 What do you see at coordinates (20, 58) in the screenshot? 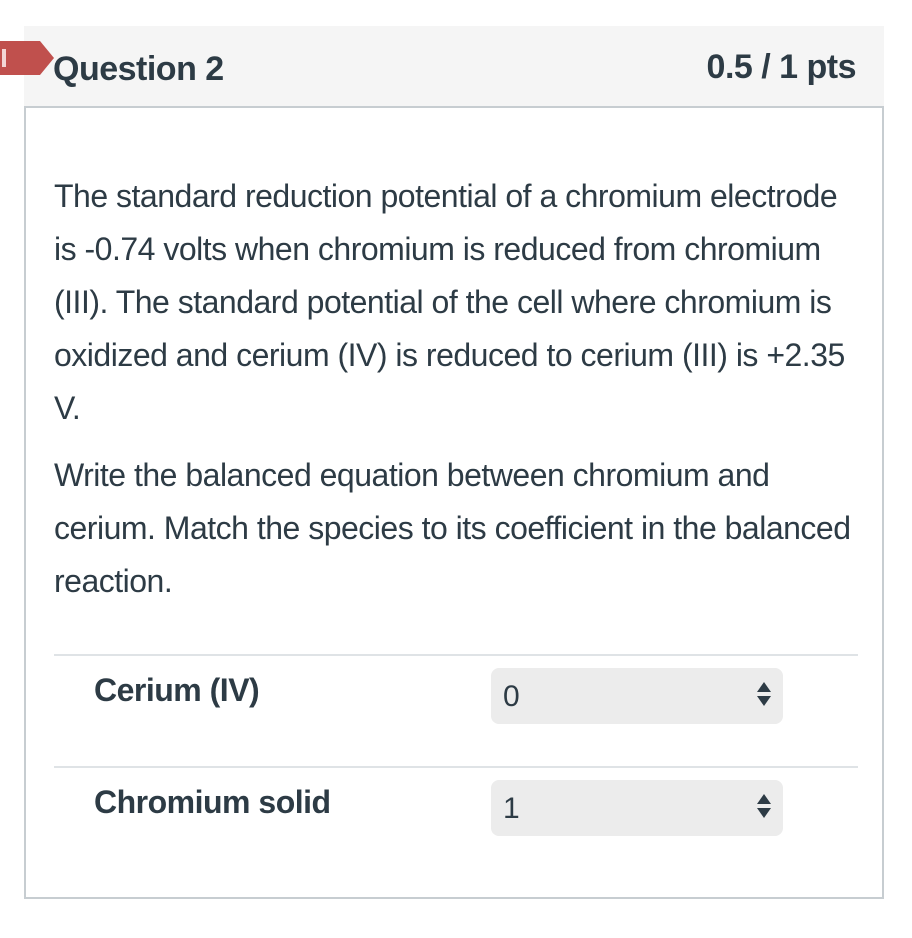
I see `flag-body` at bounding box center [20, 58].